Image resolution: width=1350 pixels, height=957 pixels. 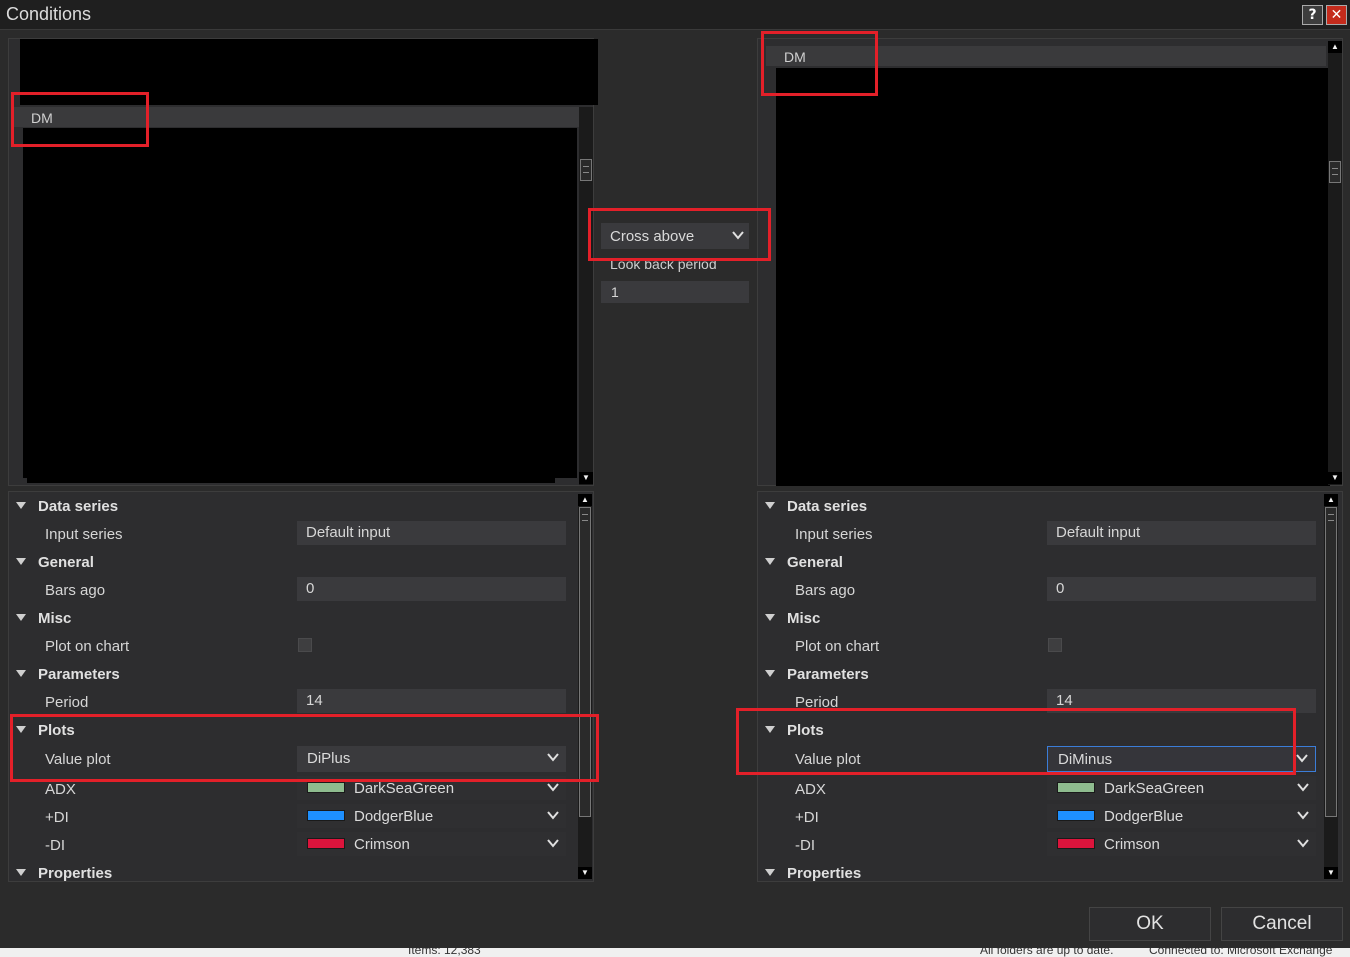 I want to click on group-label: Properties, so click(x=75, y=873).